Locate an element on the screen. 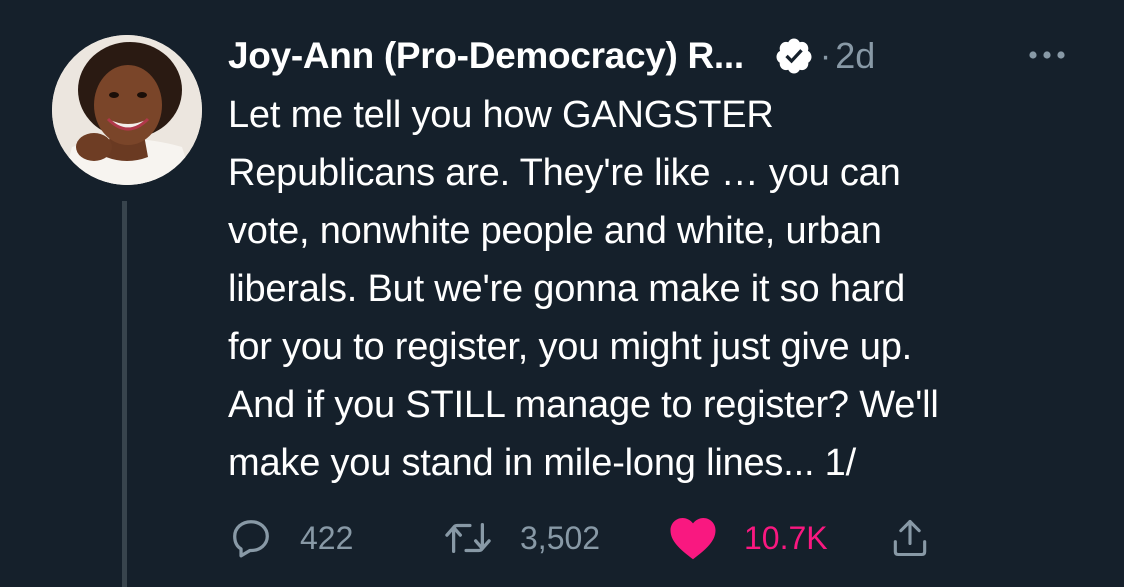  more-options-icon is located at coordinates (1047, 55).